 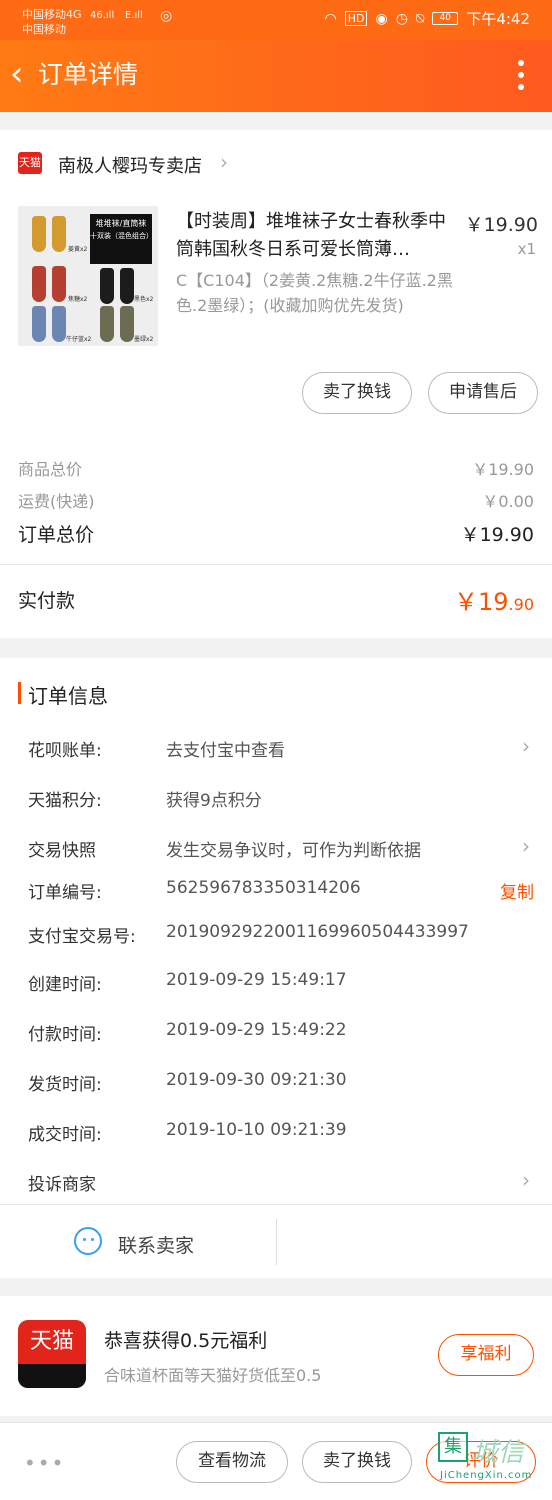 I want to click on hd-icon: HD, so click(x=356, y=18).